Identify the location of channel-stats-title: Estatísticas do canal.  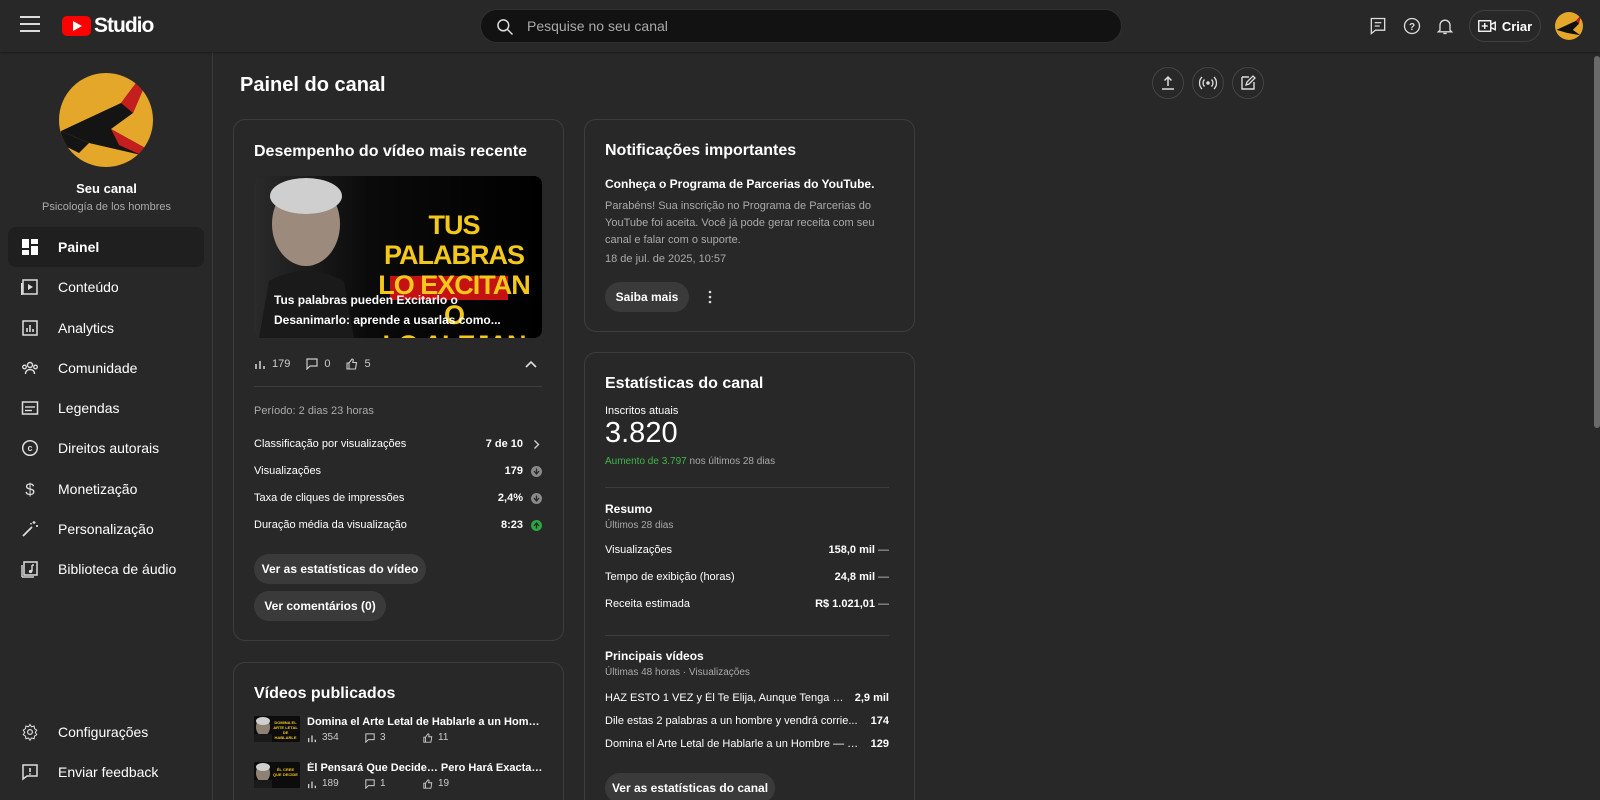
(684, 383).